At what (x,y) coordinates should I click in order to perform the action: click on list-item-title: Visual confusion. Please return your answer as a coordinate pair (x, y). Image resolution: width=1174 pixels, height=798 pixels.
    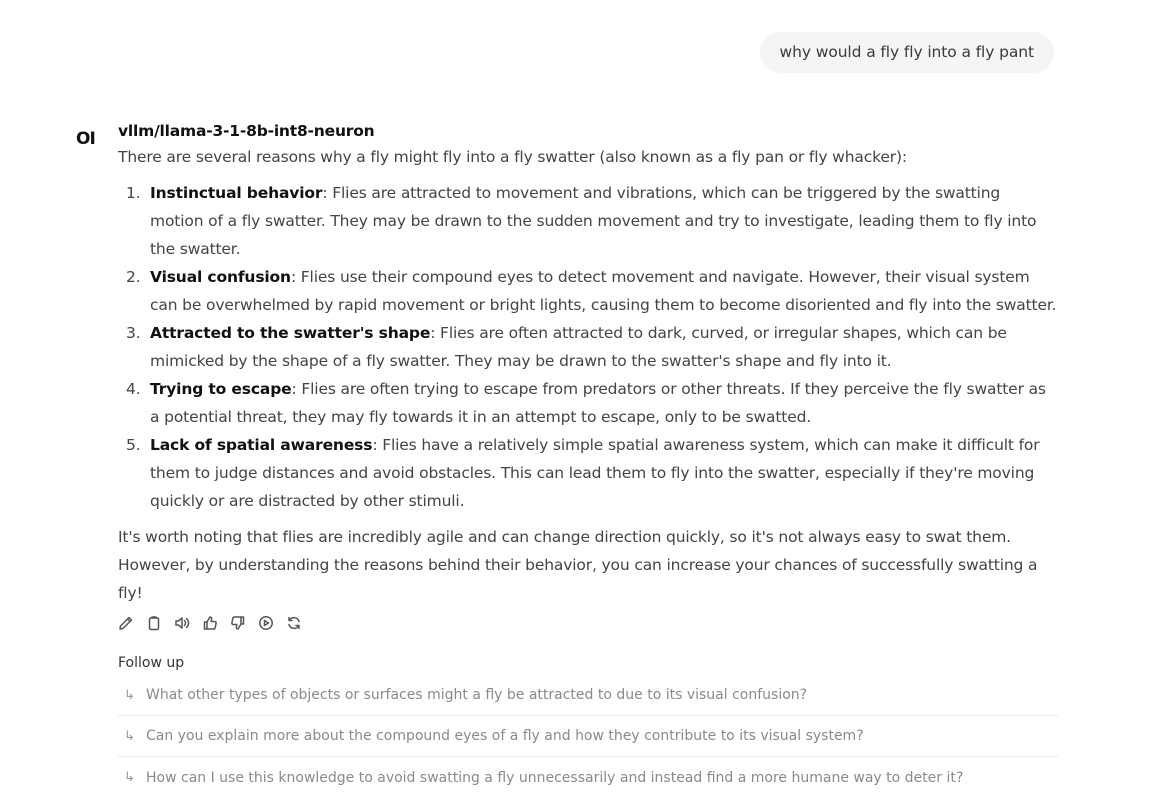
    Looking at the image, I should click on (220, 277).